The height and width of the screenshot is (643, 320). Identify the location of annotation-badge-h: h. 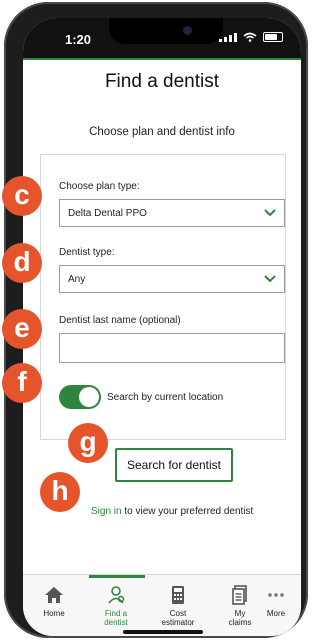
(60, 492).